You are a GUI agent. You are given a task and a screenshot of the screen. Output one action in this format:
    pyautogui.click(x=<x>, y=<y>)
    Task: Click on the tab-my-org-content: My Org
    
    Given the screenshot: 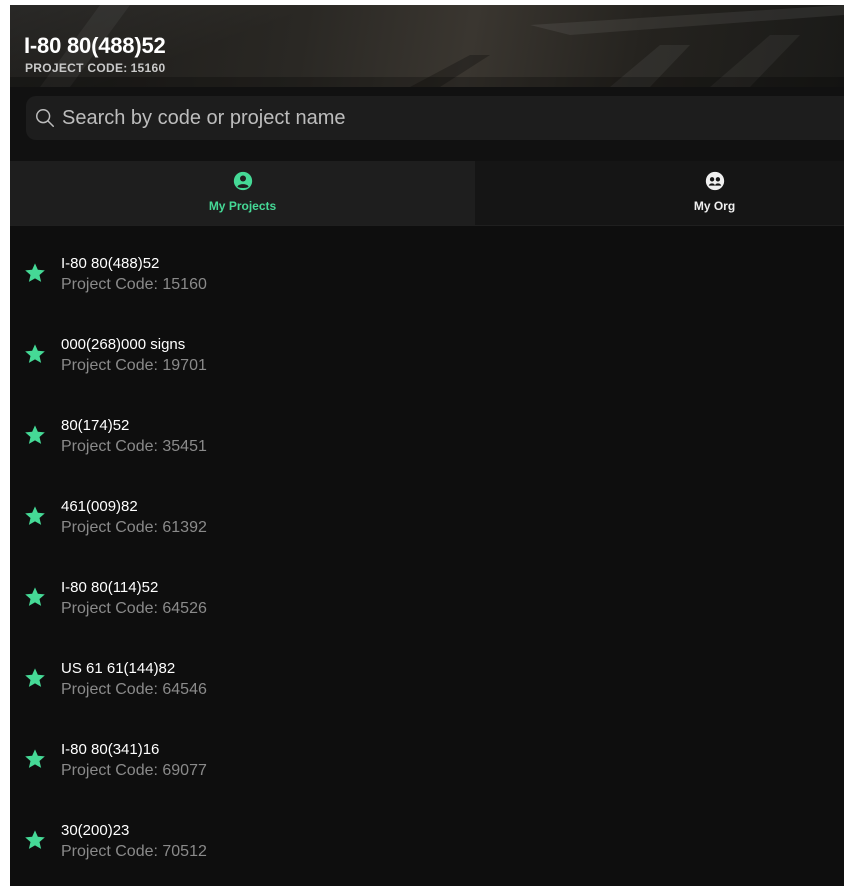 What is the action you would take?
    pyautogui.click(x=659, y=187)
    